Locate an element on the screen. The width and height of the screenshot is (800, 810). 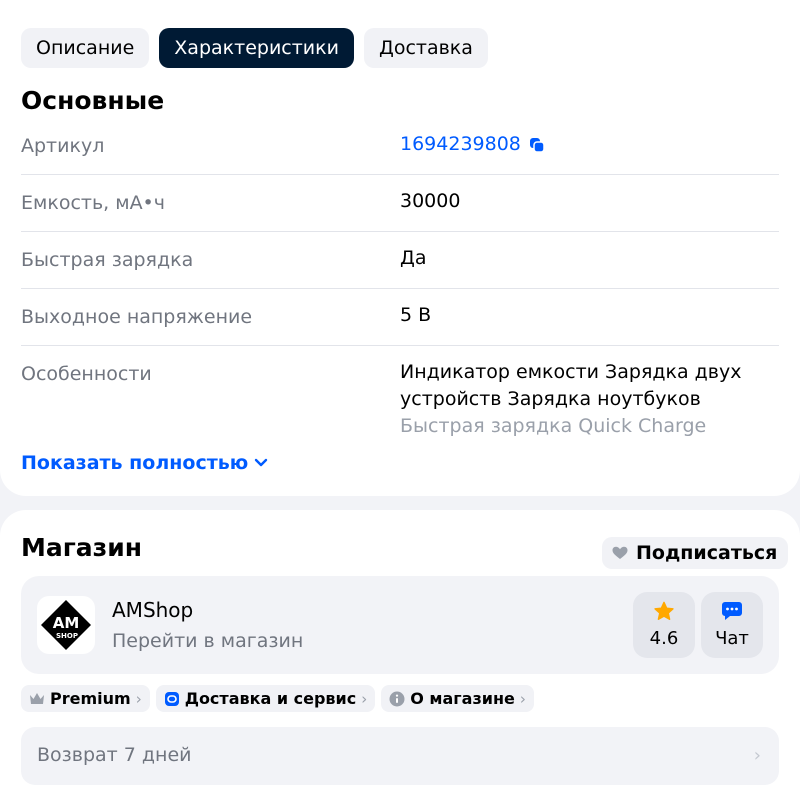
svg-text: AM is located at coordinates (66, 623).